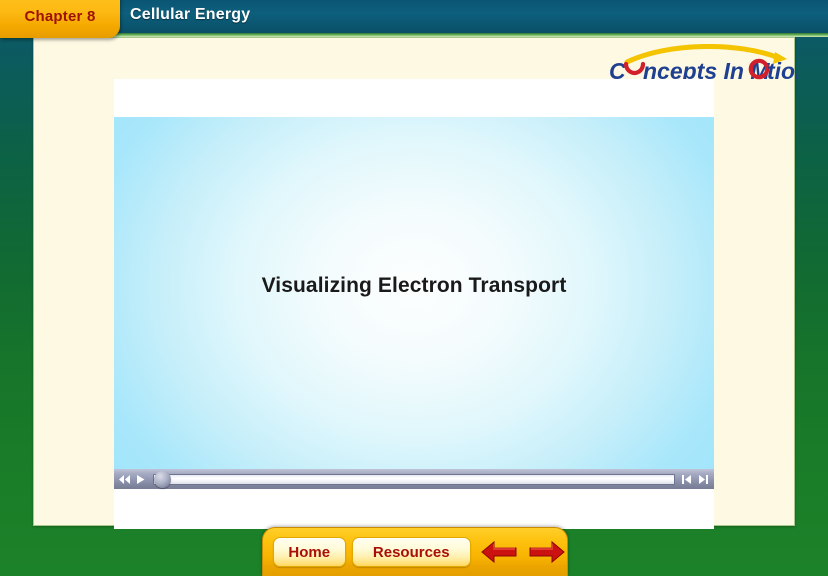 Image resolution: width=828 pixels, height=576 pixels. Describe the element at coordinates (782, 71) in the screenshot. I see `svg-text: tion` at that location.